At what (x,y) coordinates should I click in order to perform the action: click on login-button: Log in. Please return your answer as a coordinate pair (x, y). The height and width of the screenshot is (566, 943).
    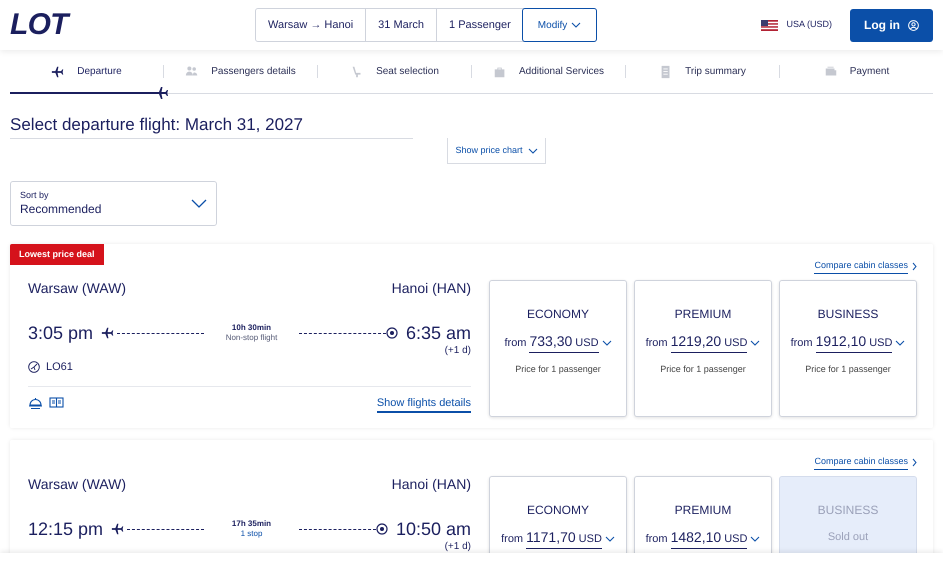
    Looking at the image, I should click on (891, 25).